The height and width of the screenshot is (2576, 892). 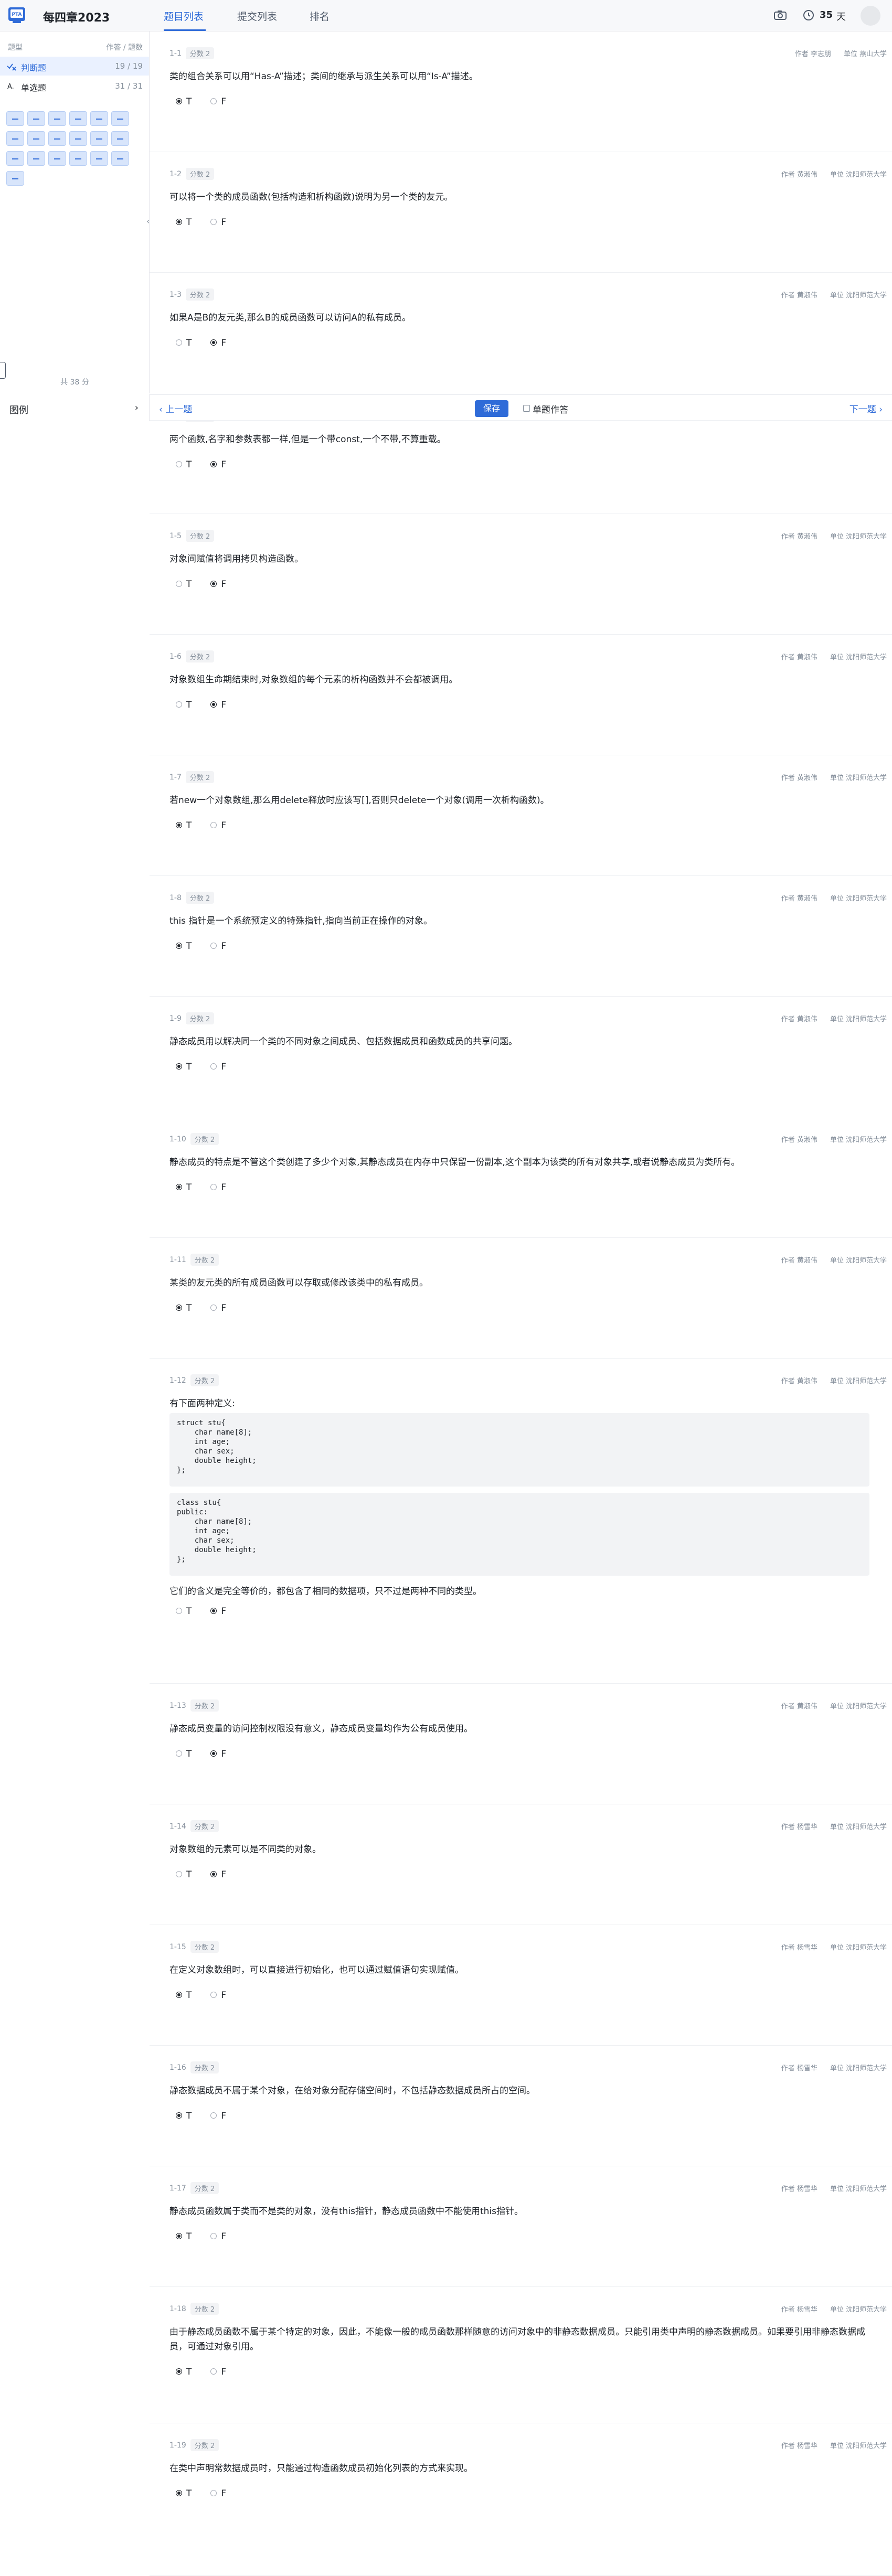 I want to click on camera-icon, so click(x=780, y=15).